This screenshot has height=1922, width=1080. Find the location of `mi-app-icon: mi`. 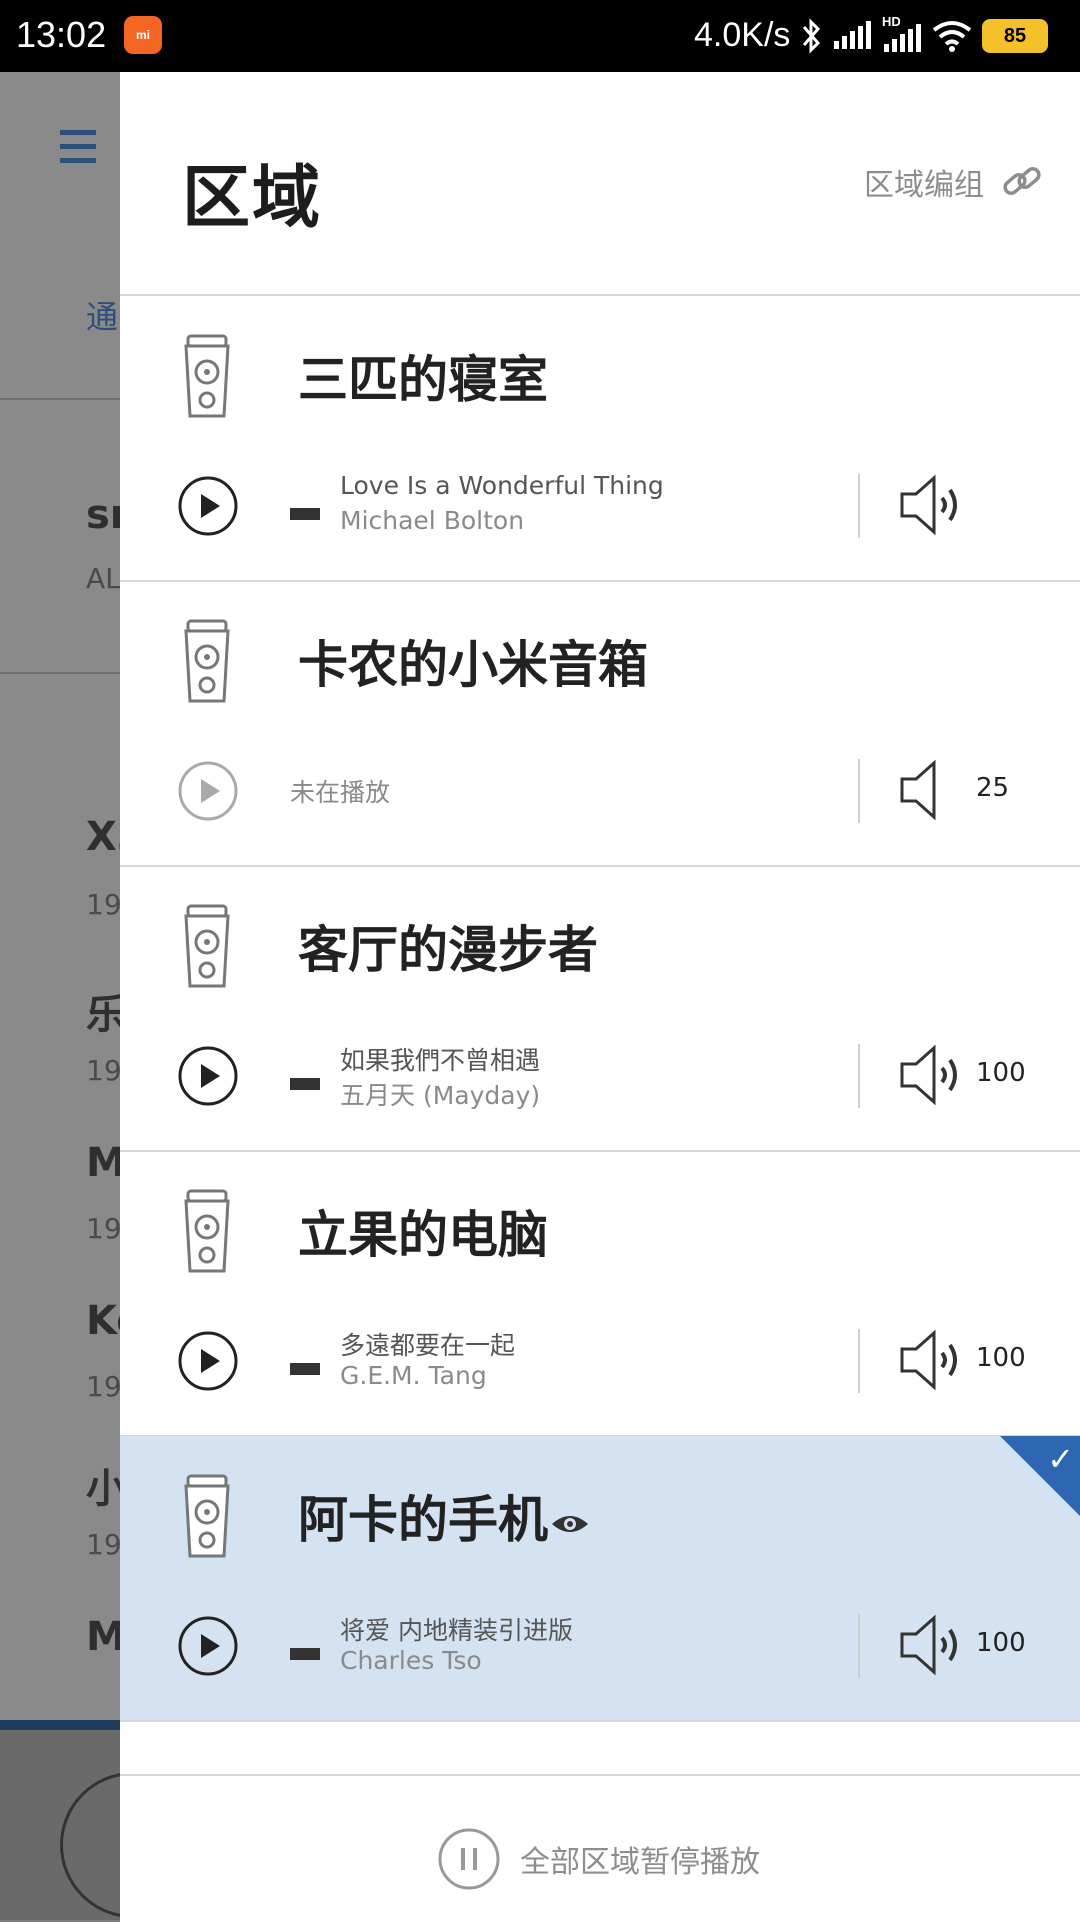

mi-app-icon: mi is located at coordinates (143, 35).